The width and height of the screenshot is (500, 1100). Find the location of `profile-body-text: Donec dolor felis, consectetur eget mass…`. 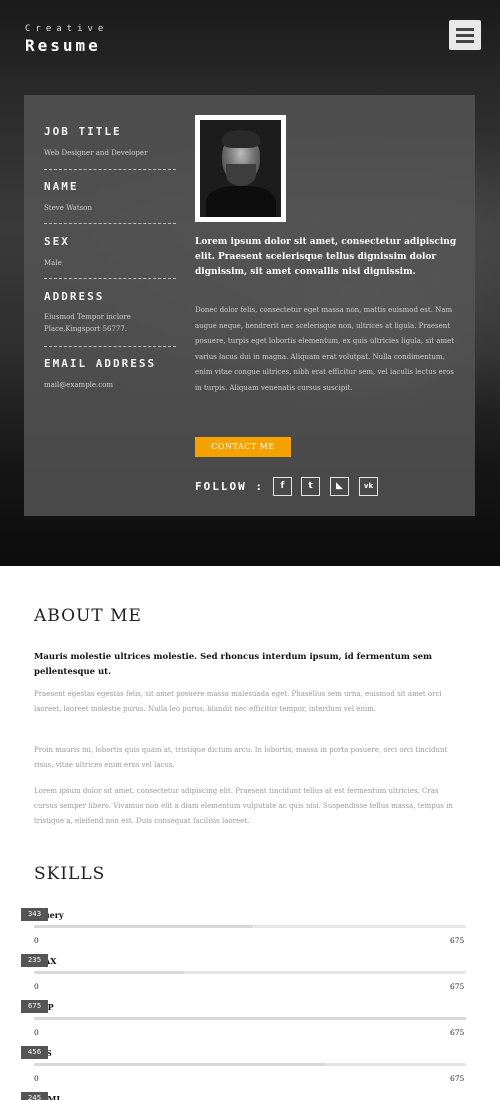

profile-body-text: Donec dolor felis, consectetur eget mass… is located at coordinates (325, 349).